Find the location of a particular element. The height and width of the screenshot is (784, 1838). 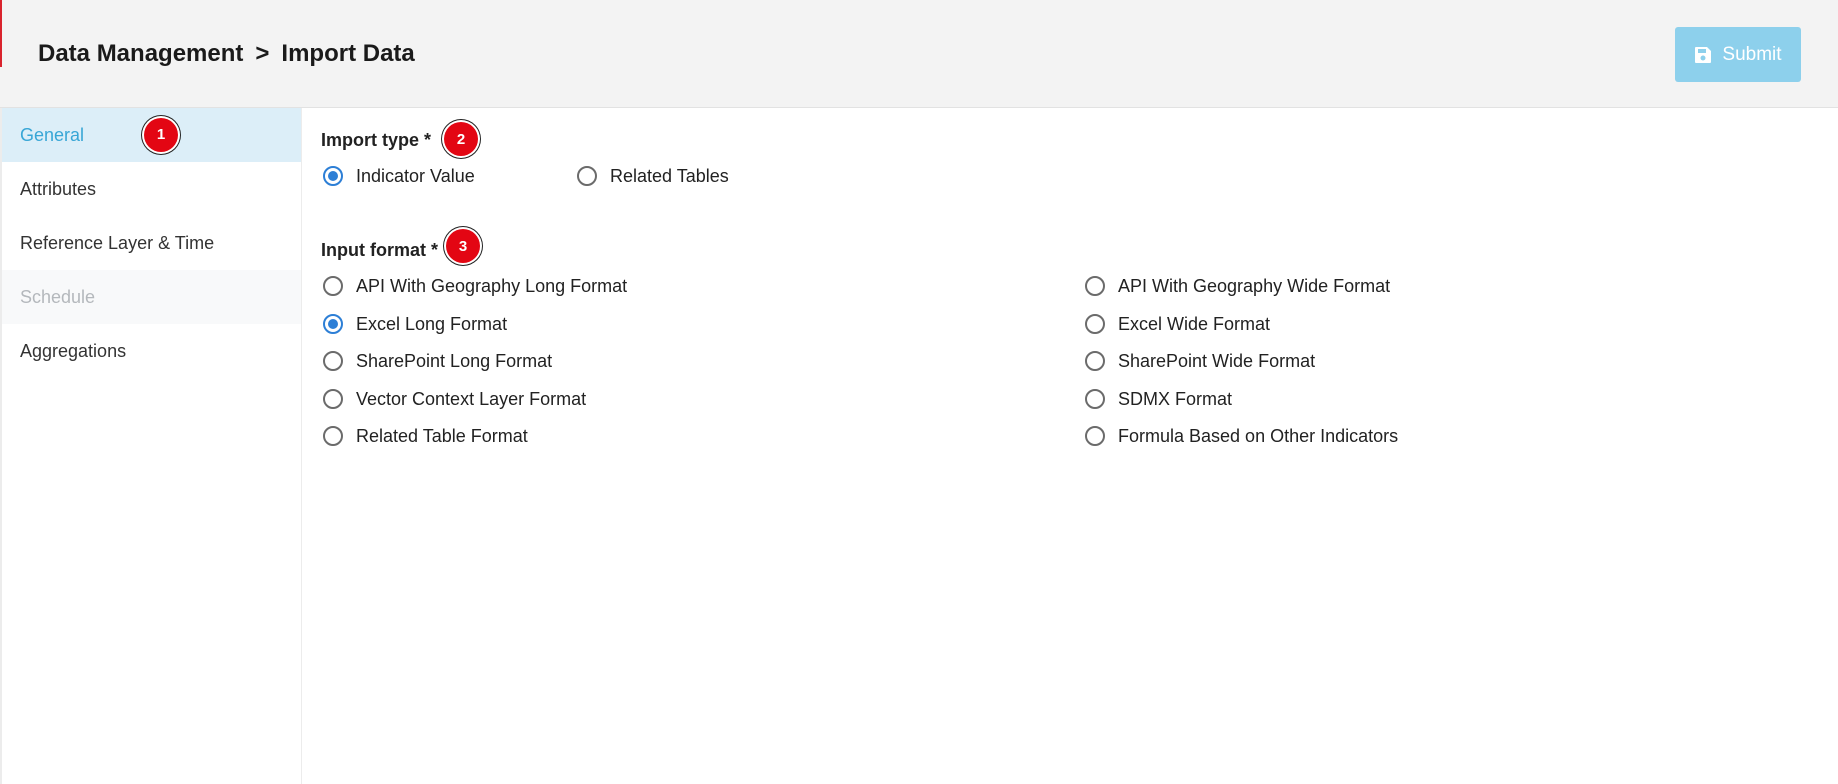

step-badge-1: 1 is located at coordinates (161, 135).